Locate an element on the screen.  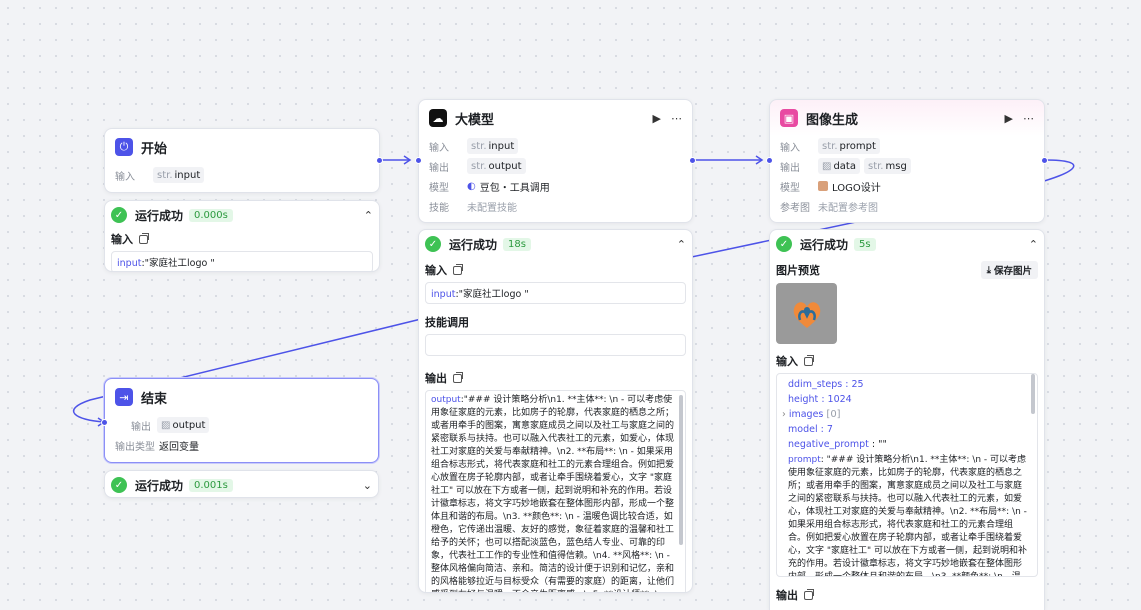
image-result-header: ✓ 运行成功 5s ⌃ is located at coordinates (907, 244).